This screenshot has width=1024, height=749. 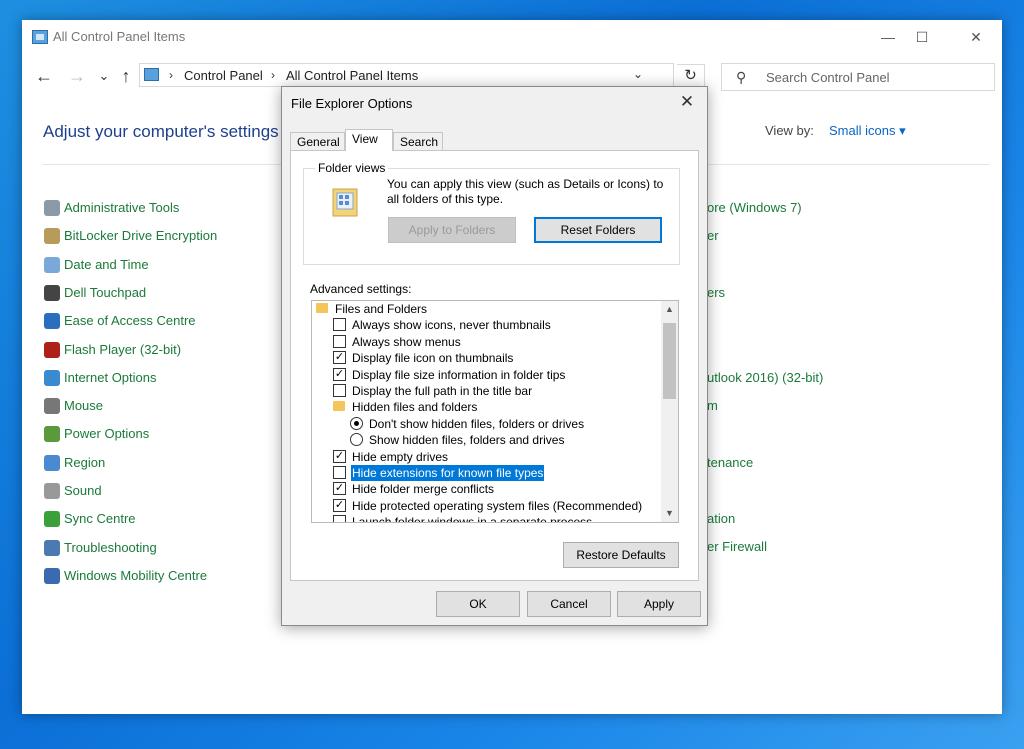 What do you see at coordinates (452, 230) in the screenshot?
I see `apply-to-folders-button: Apply to Folders` at bounding box center [452, 230].